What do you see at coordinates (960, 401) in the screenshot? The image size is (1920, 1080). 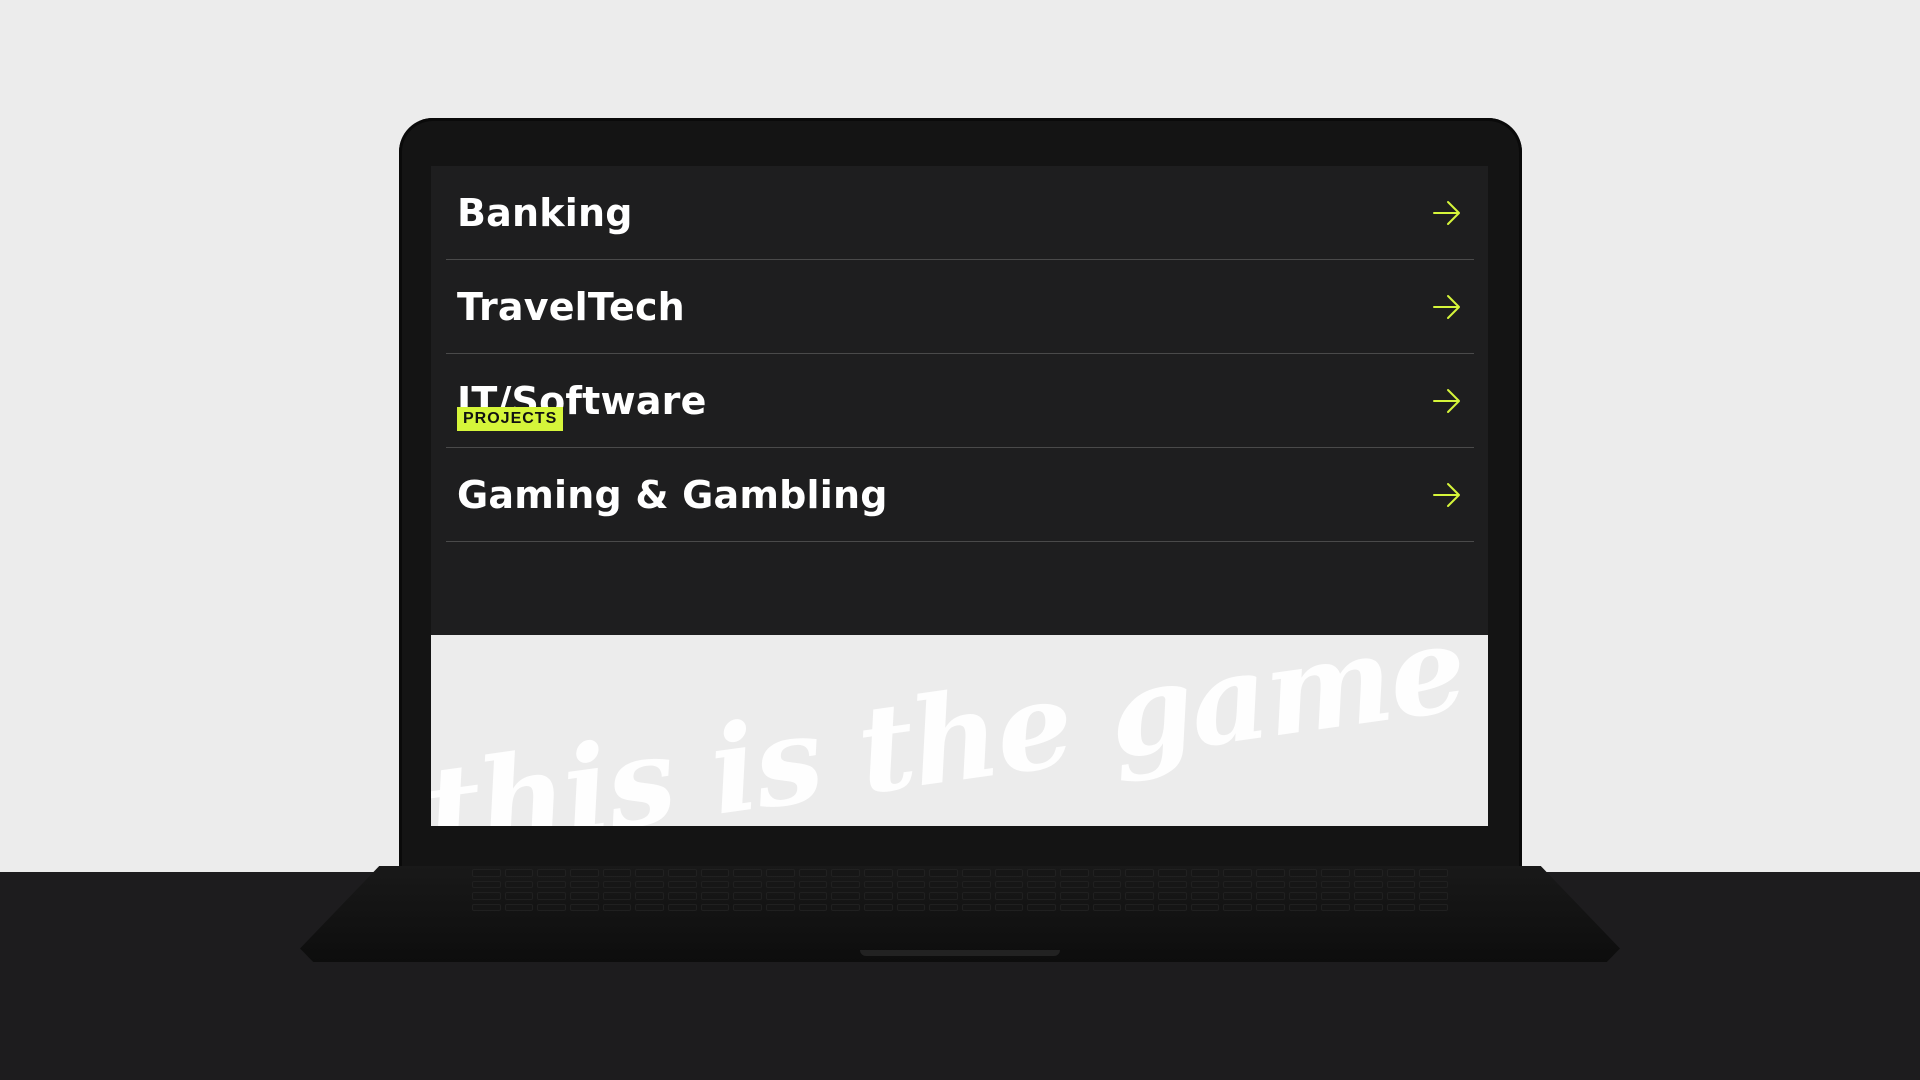 I see `industry-item-it-software: IT/Software` at bounding box center [960, 401].